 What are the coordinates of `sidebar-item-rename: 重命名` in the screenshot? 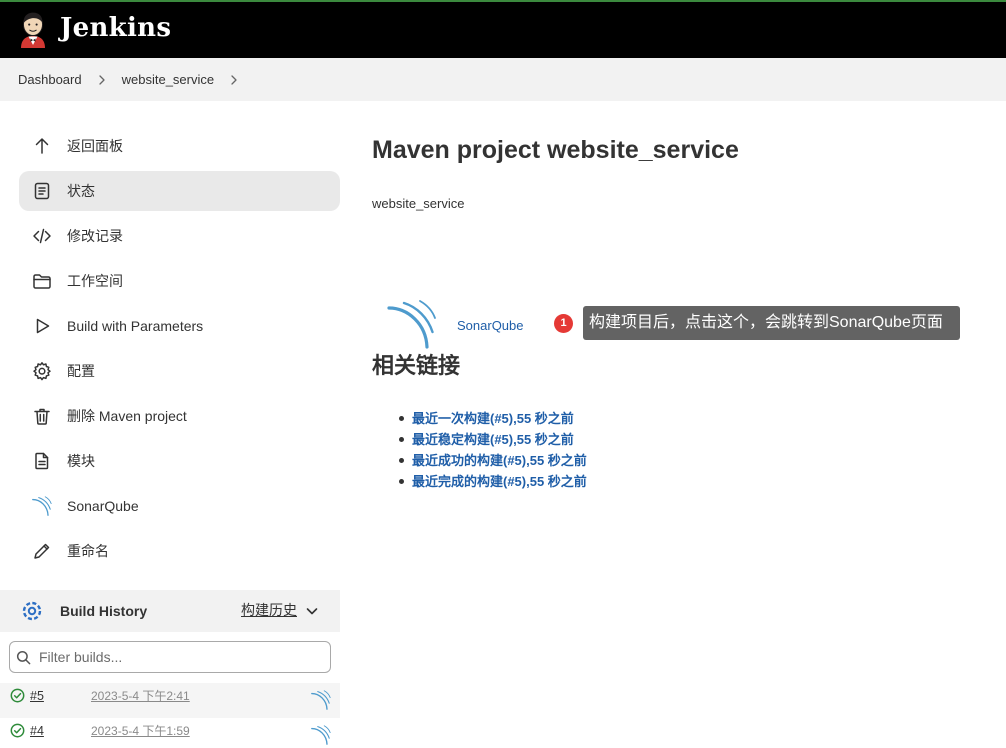 It's located at (179, 551).